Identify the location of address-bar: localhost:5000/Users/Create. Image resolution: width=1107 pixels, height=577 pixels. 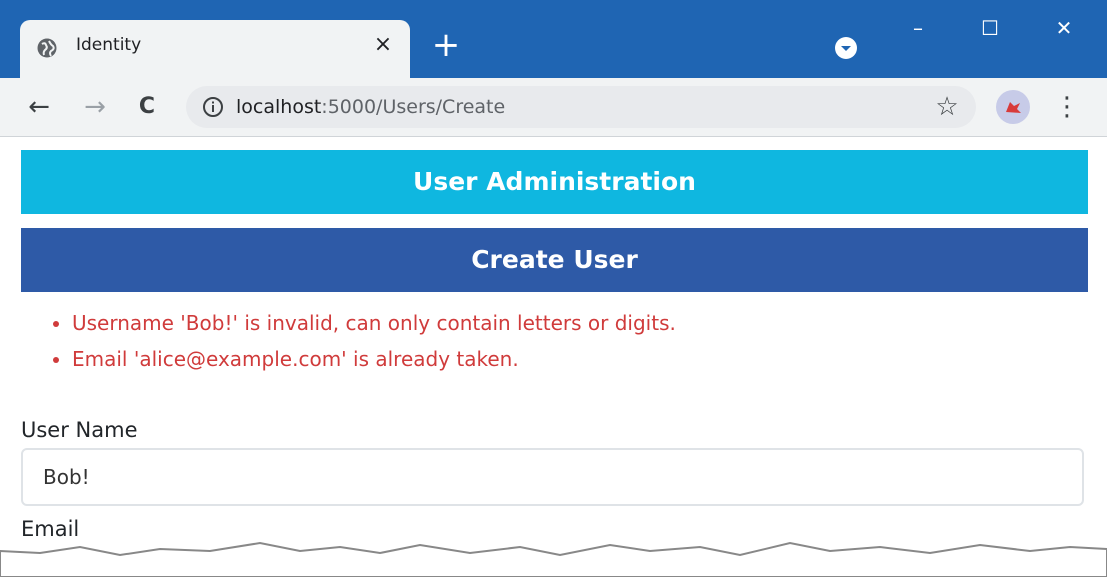
(581, 107).